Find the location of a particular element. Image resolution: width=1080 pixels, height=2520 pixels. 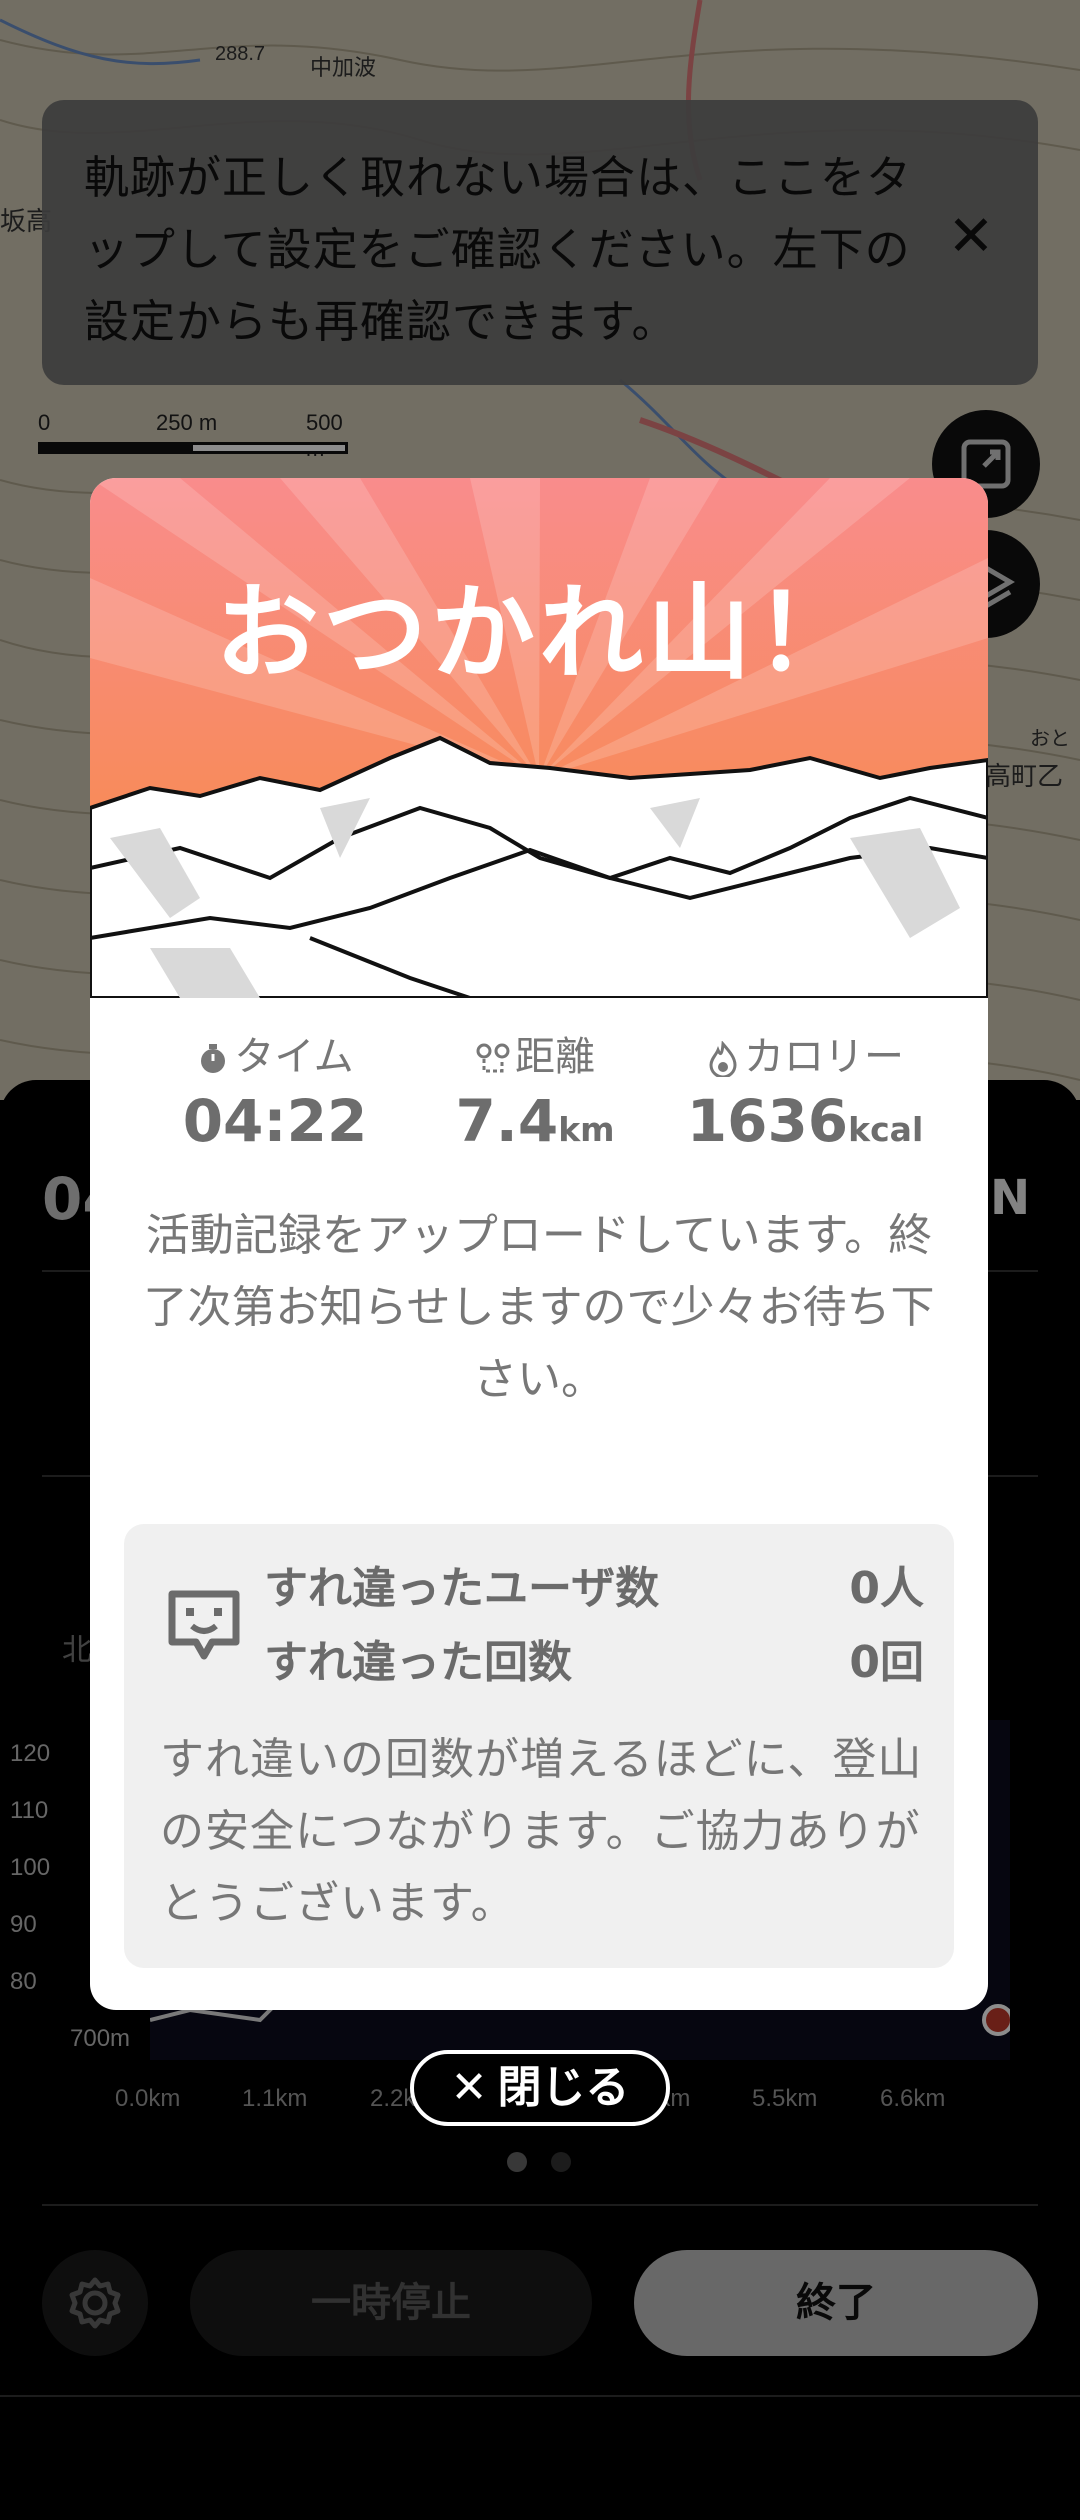

stat-label: 距離 is located at coordinates (555, 1057).